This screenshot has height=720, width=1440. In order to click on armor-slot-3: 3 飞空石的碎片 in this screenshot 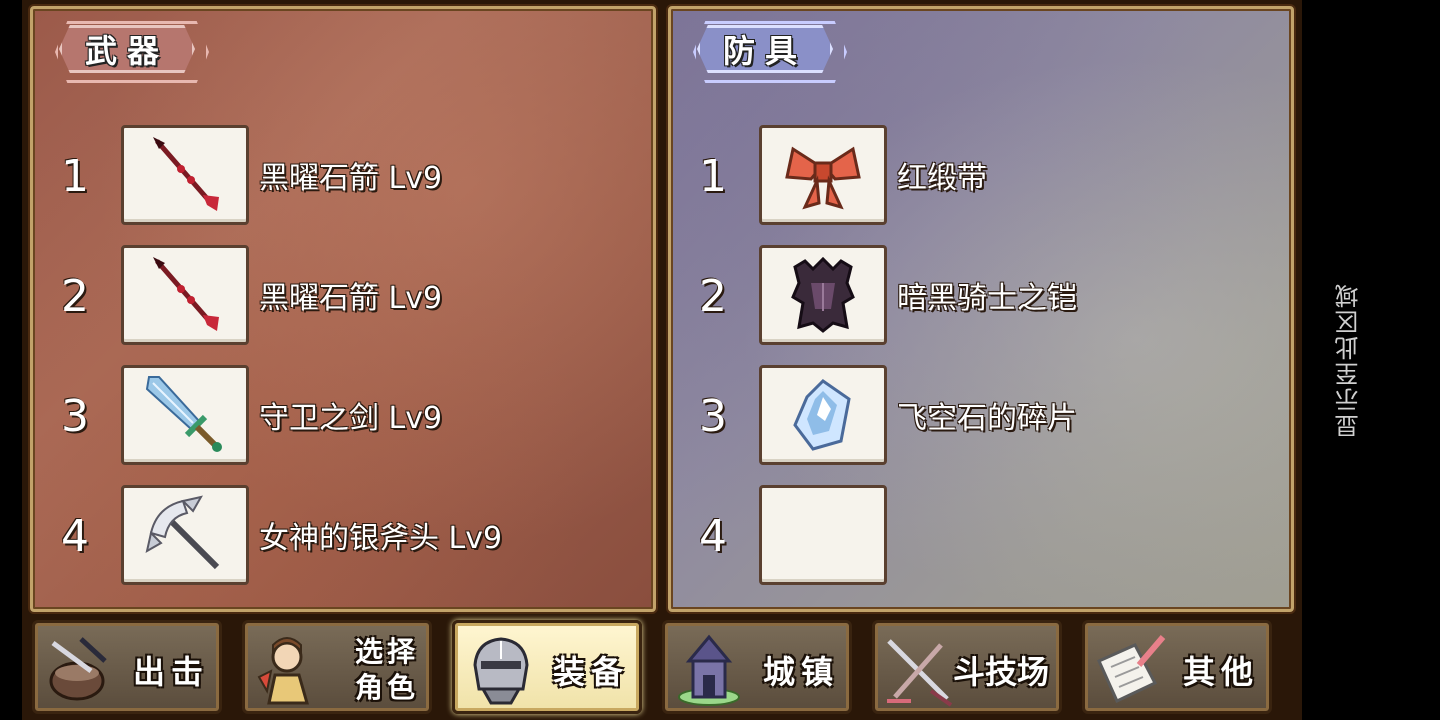, I will do `click(981, 415)`.